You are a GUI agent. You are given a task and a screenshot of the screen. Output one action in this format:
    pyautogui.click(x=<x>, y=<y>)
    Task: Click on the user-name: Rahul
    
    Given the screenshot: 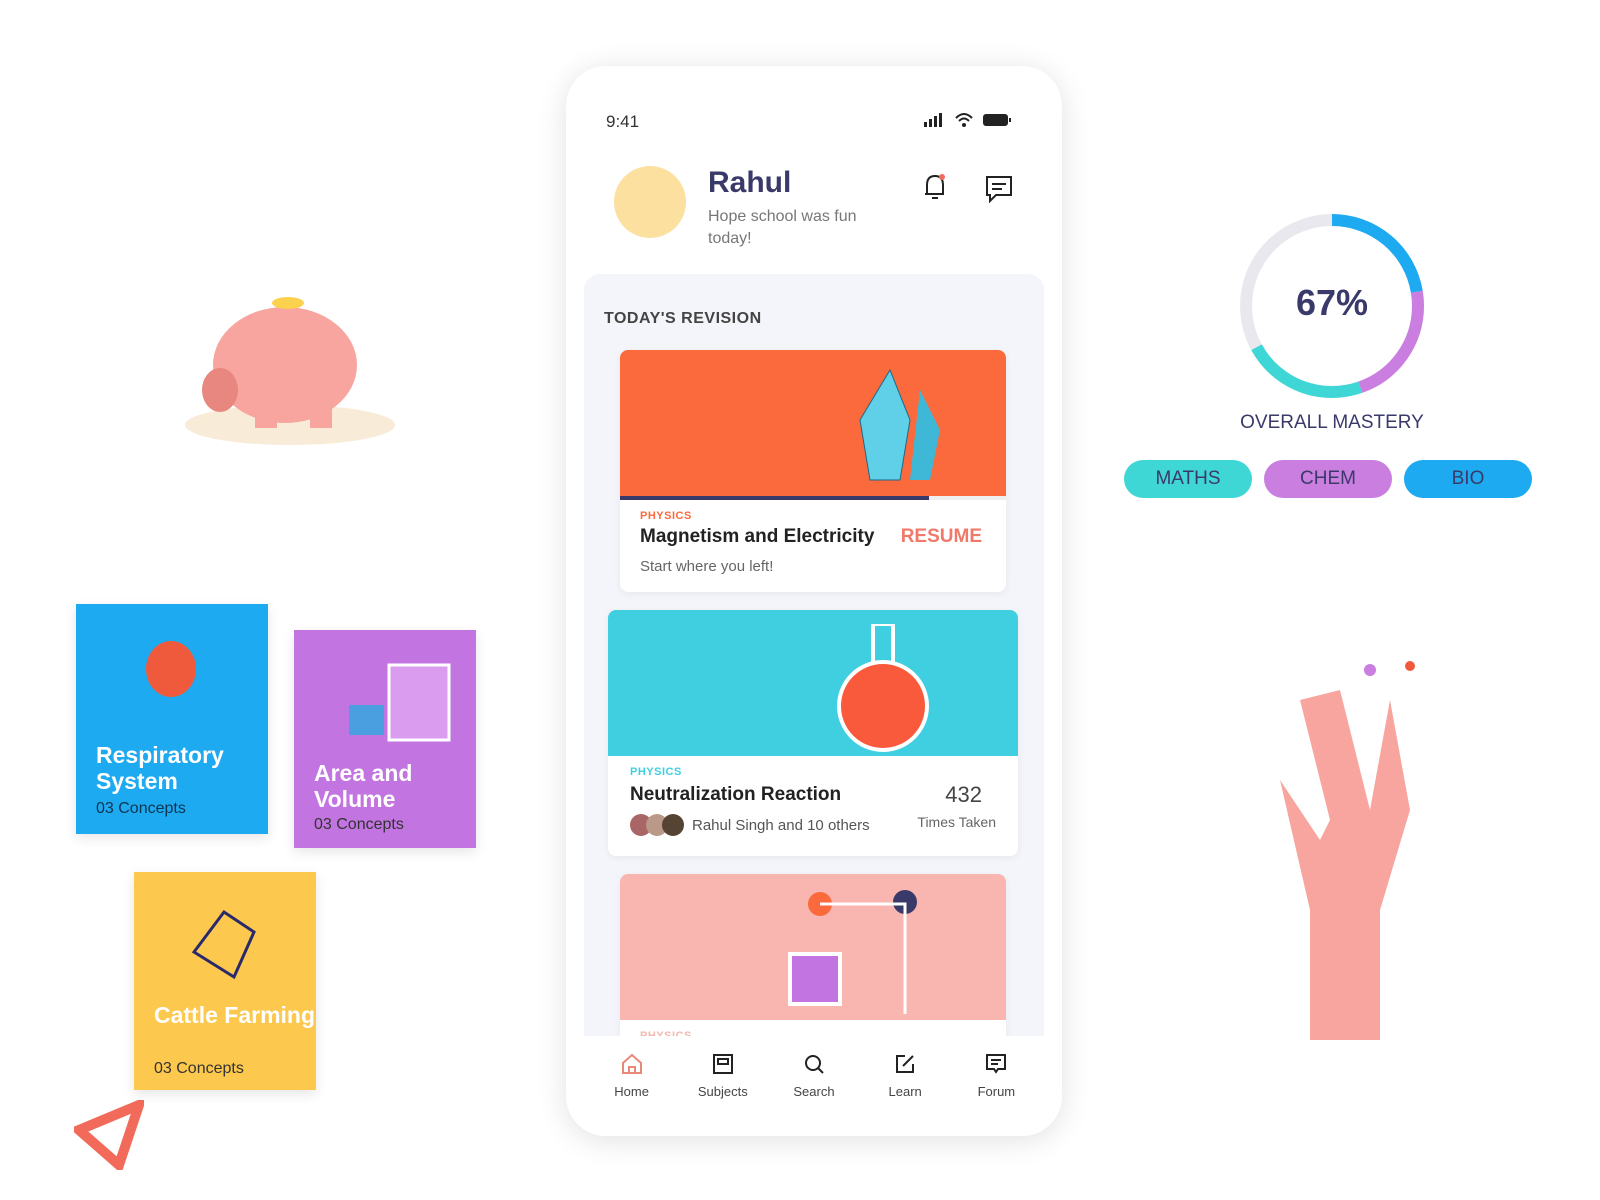 What is the action you would take?
    pyautogui.click(x=750, y=182)
    